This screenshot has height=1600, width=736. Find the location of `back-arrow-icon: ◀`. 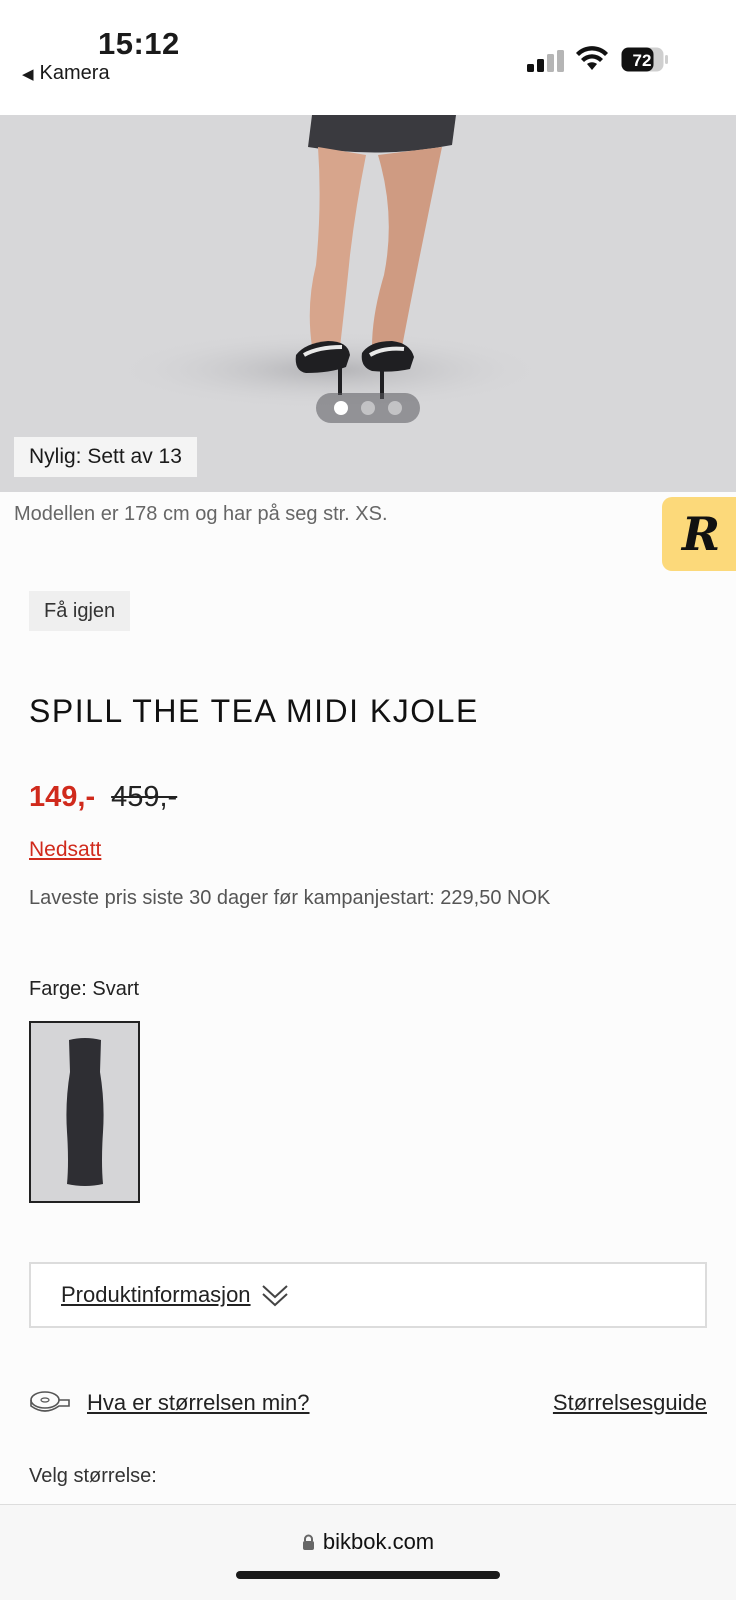

back-arrow-icon: ◀ is located at coordinates (28, 74).